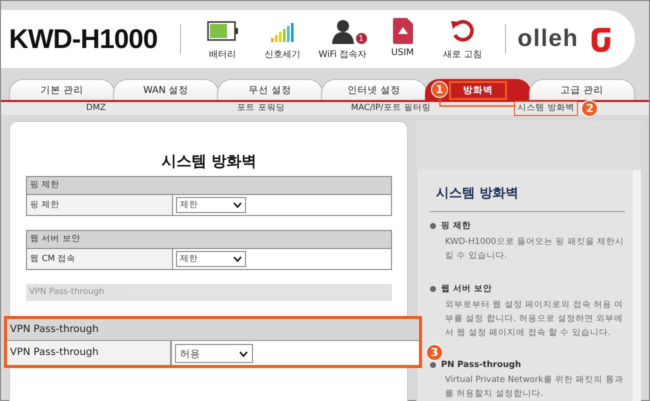 The height and width of the screenshot is (401, 650). What do you see at coordinates (534, 319) in the screenshot?
I see `help-text: 외부로부터 웹 설정 페이지로의 접속 허용 여부를 설정 합니다. 허용으로 설정하면 외부에서 웹 설정 페이지에 접속 할 수 있습니다.` at bounding box center [534, 319].